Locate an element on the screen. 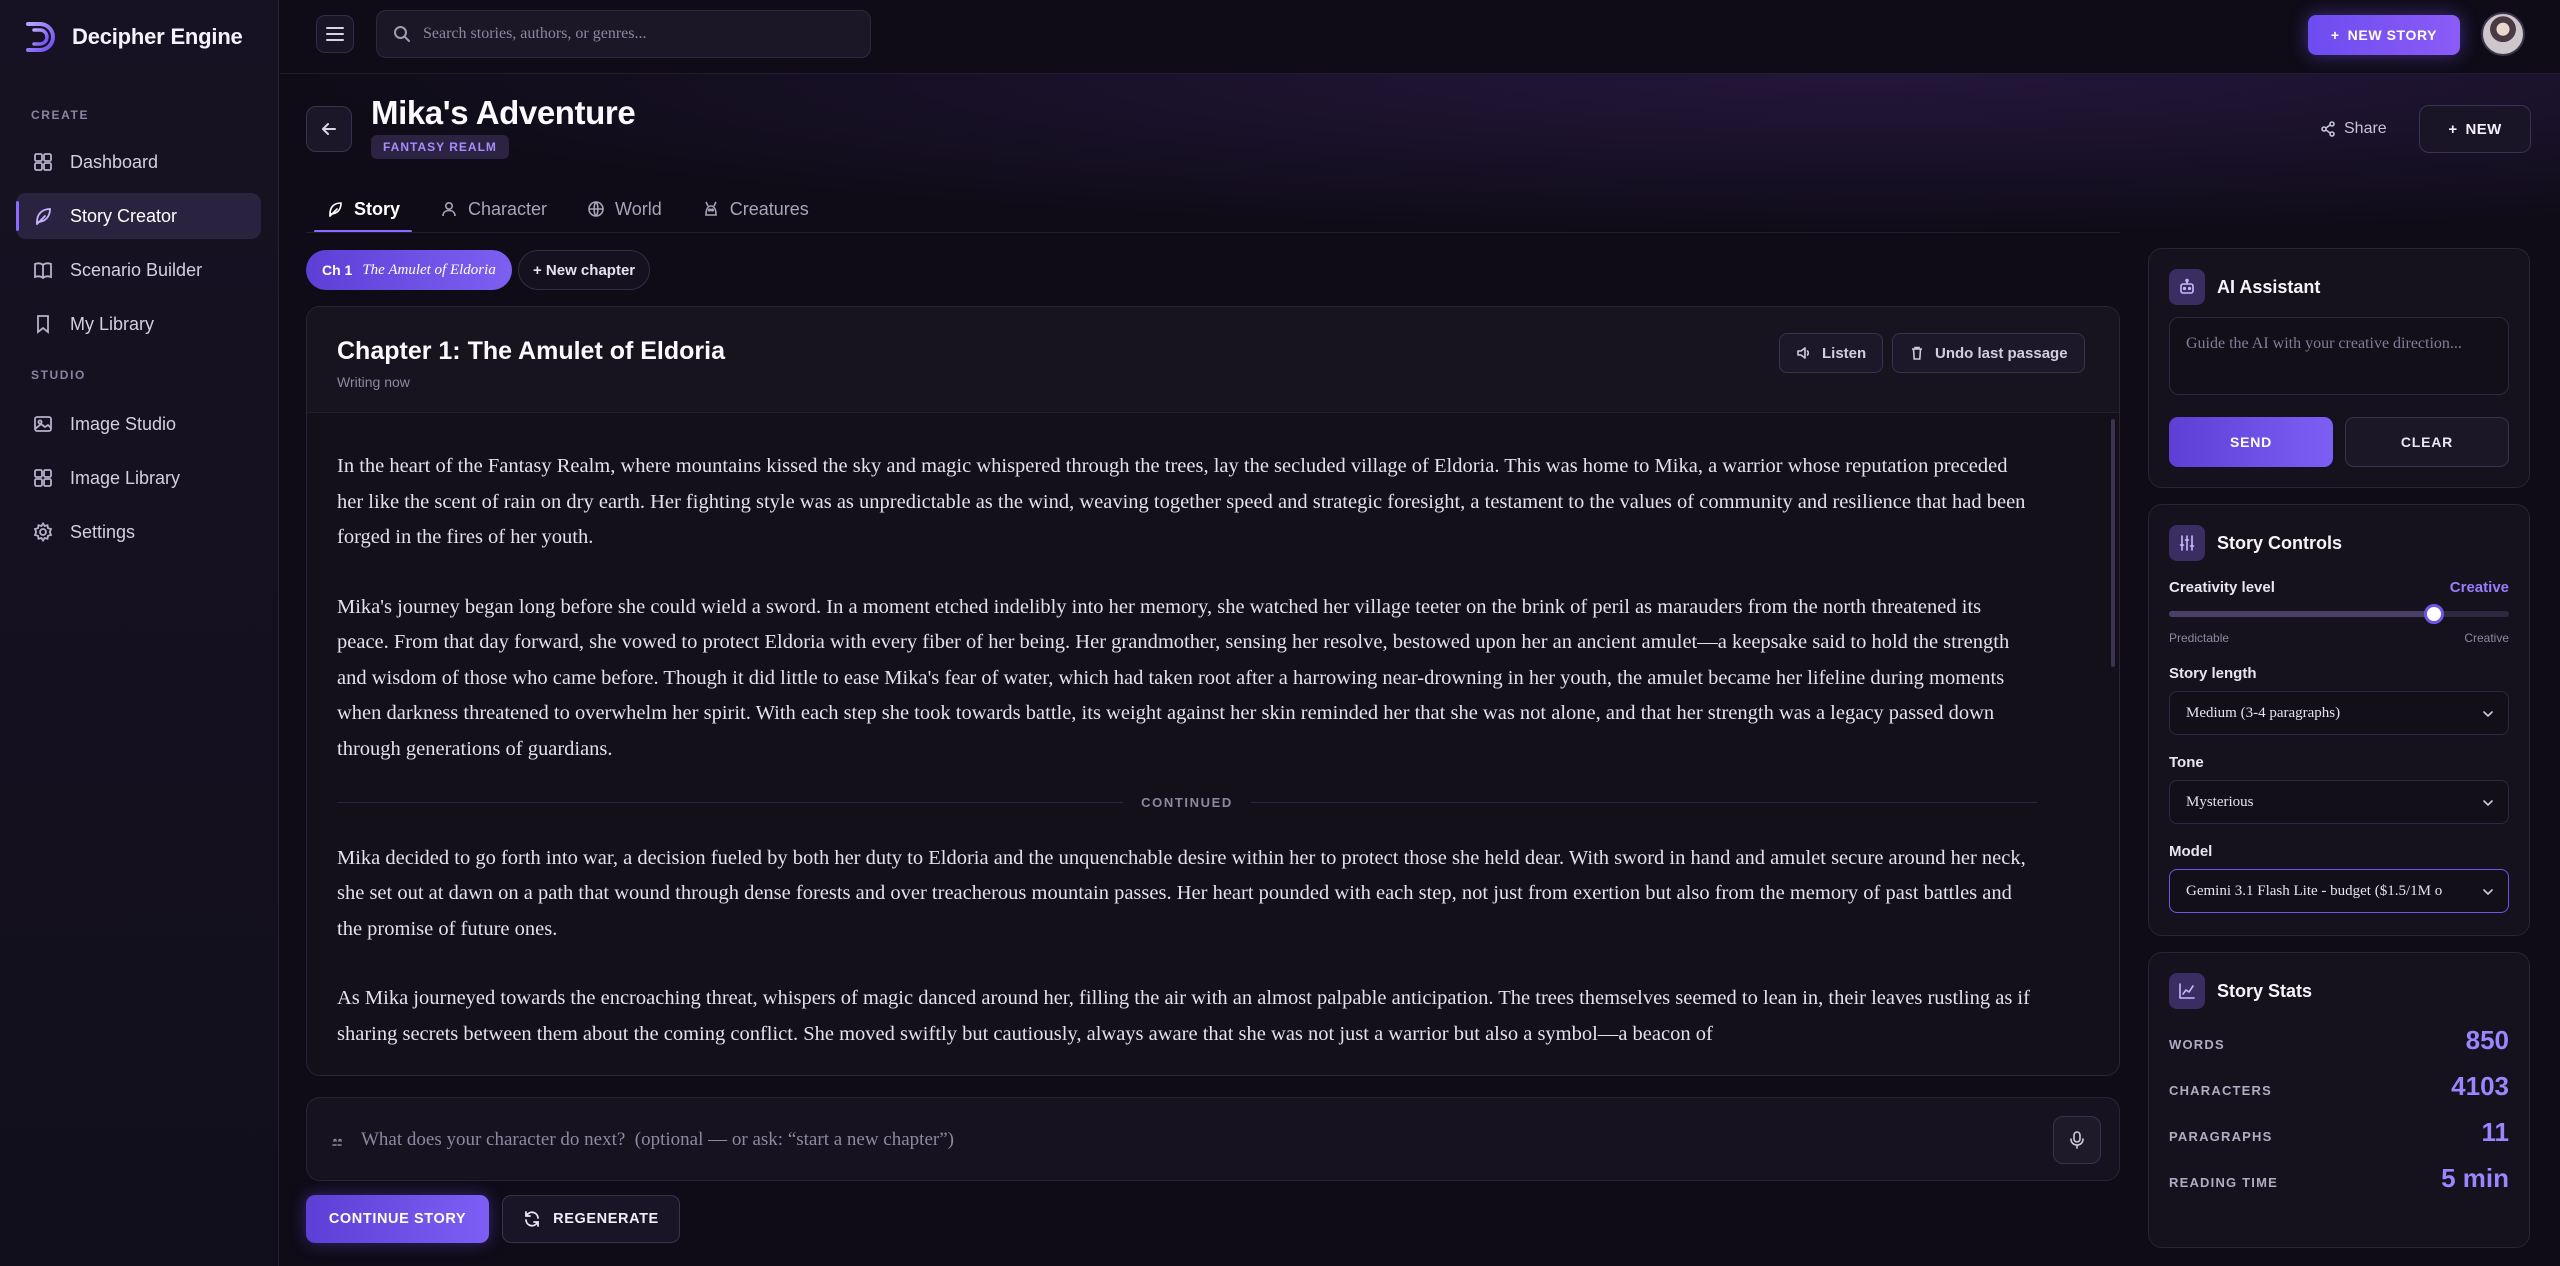 This screenshot has width=2560, height=1266. undo-label: Undo last passage is located at coordinates (2001, 353).